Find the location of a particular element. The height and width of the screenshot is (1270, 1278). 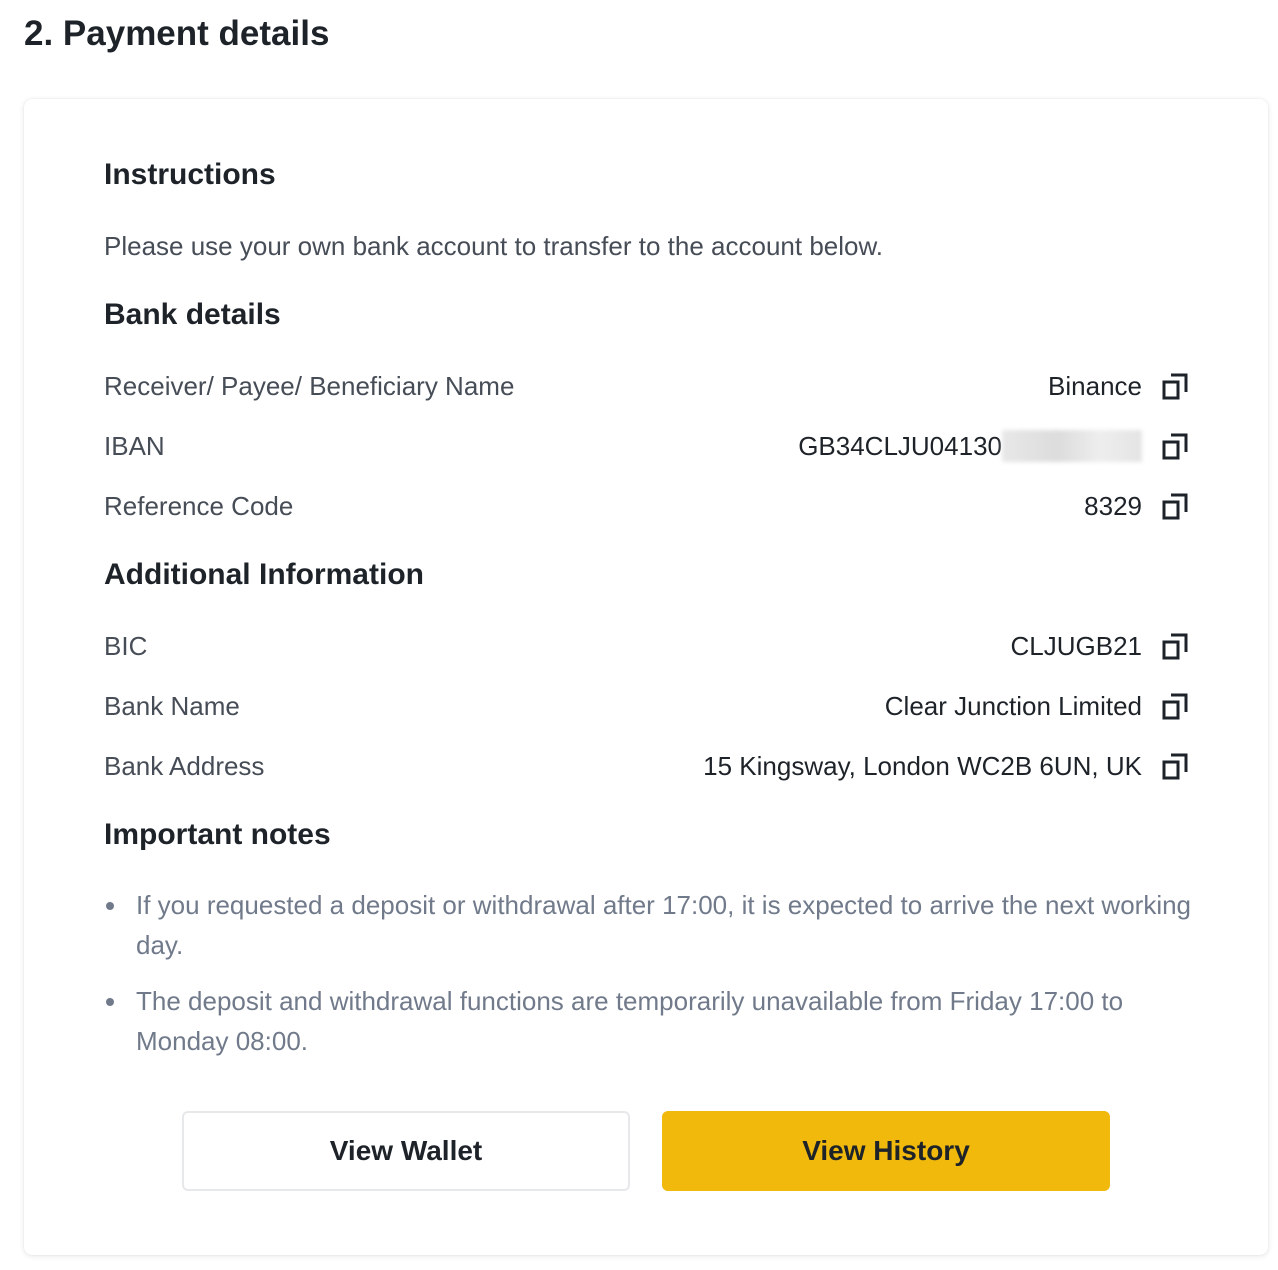

view-wallet-button: View Wallet is located at coordinates (406, 1151).